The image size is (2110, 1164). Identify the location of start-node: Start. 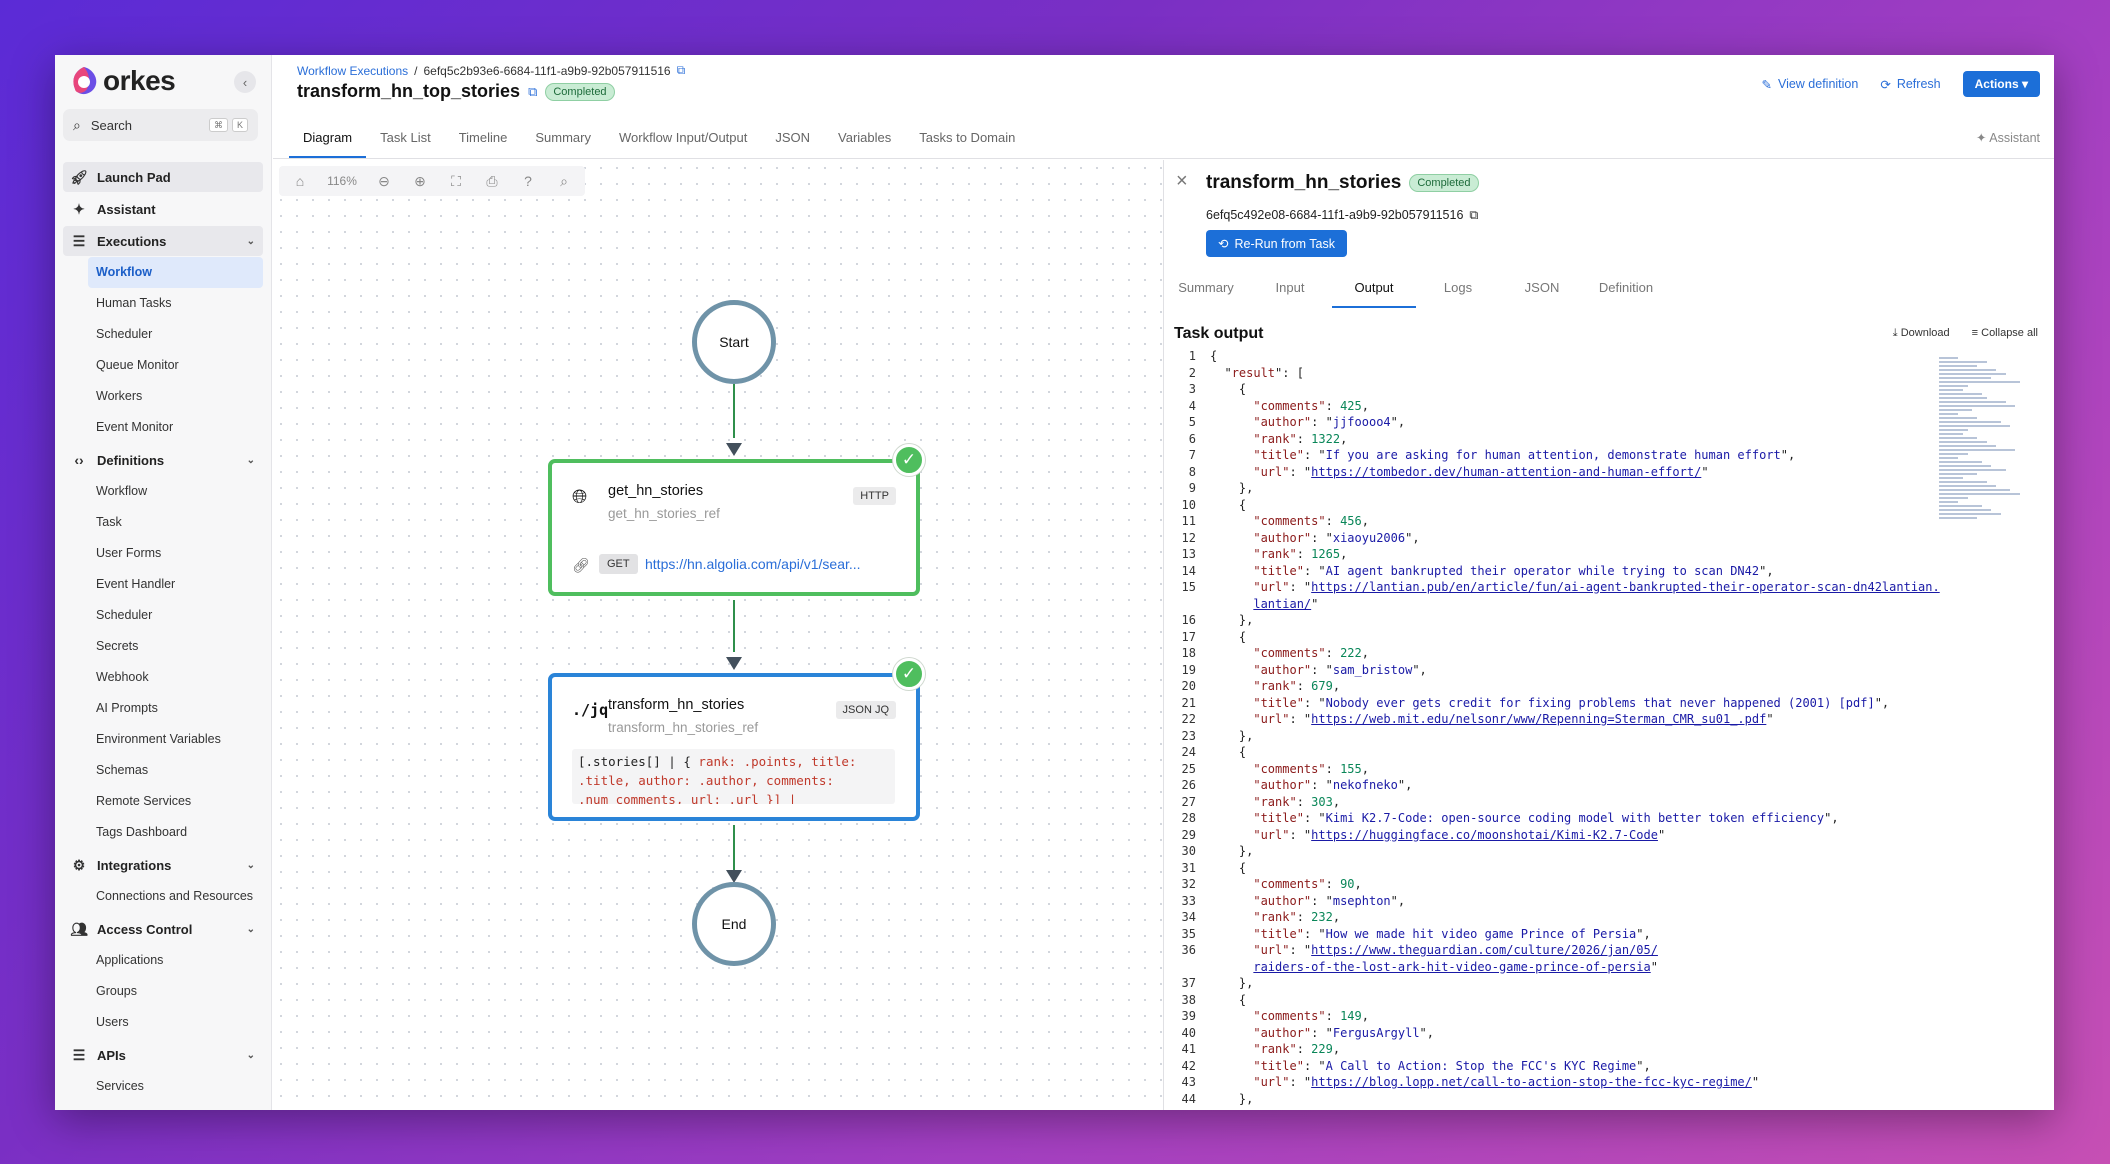
(734, 342).